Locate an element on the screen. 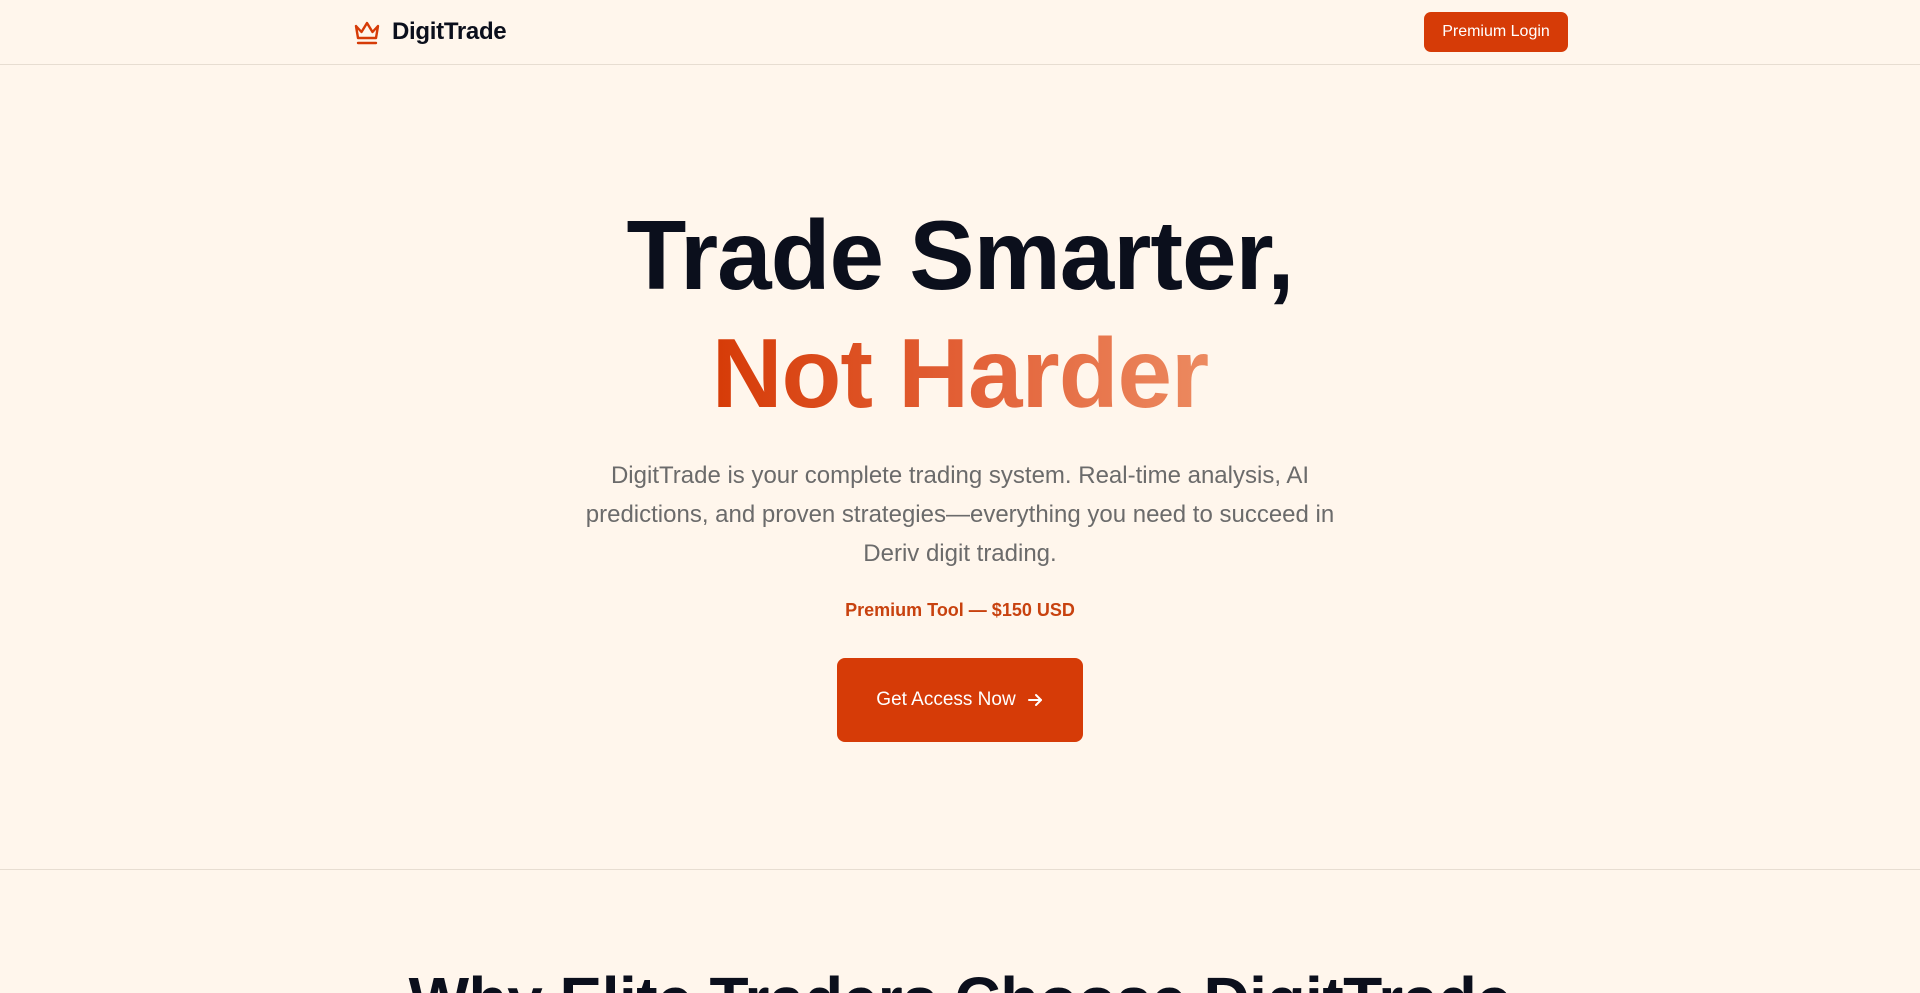 The width and height of the screenshot is (1920, 993). price-note: Premium Tool — $150 USD is located at coordinates (960, 610).